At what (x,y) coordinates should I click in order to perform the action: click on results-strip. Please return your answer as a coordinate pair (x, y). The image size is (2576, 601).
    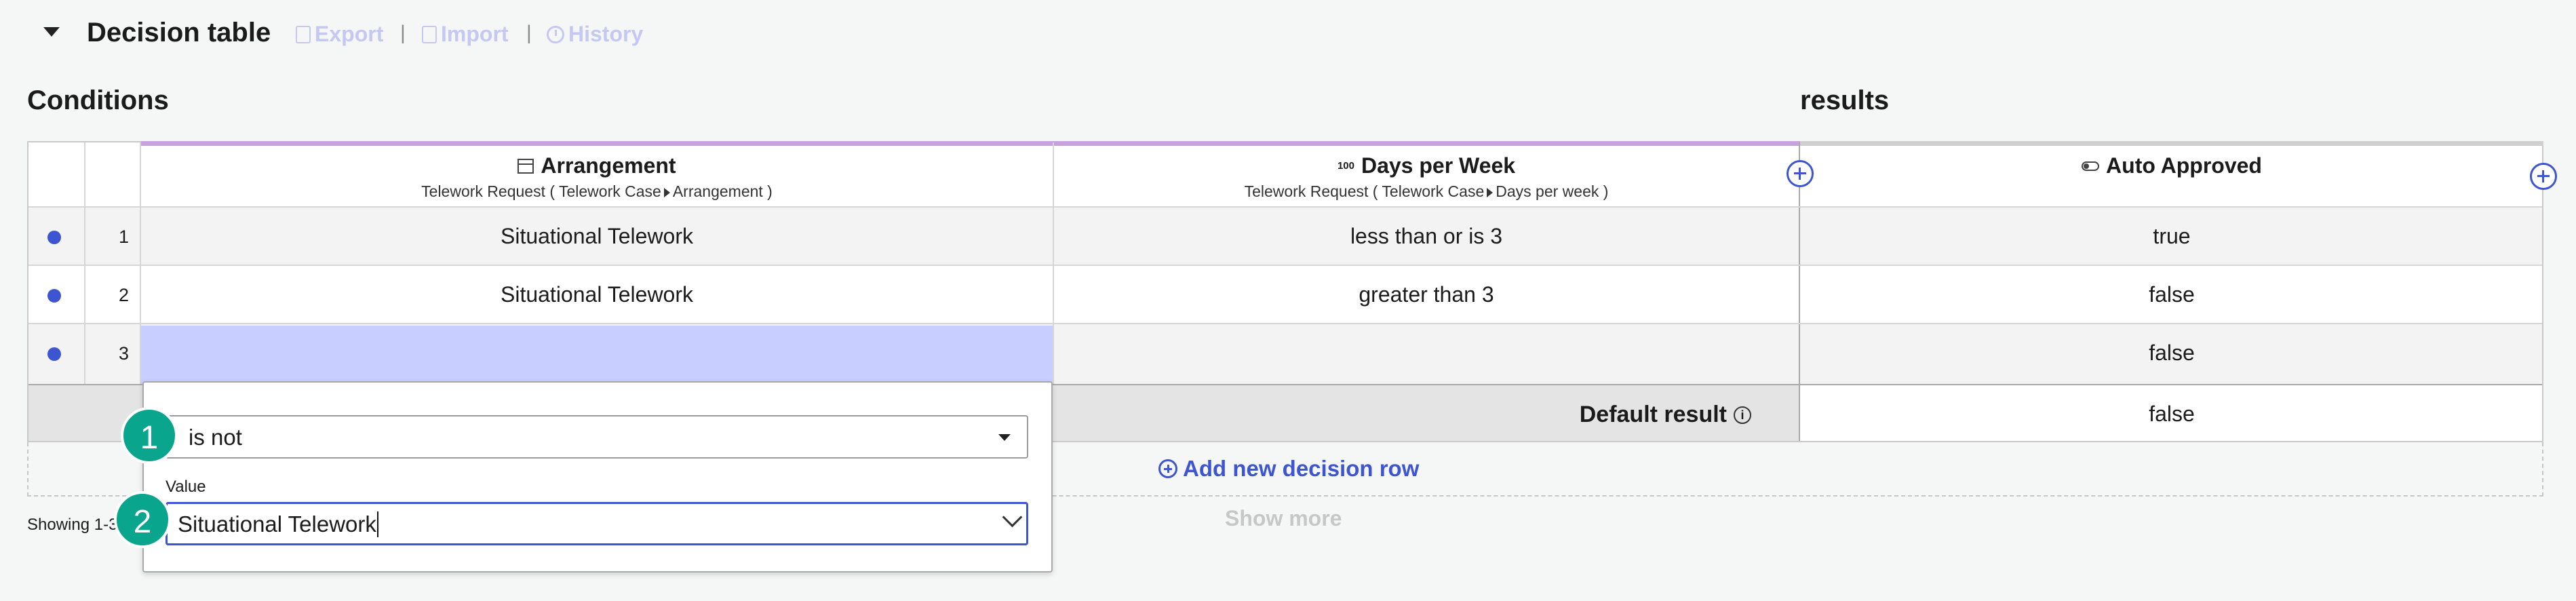
    Looking at the image, I should click on (2171, 143).